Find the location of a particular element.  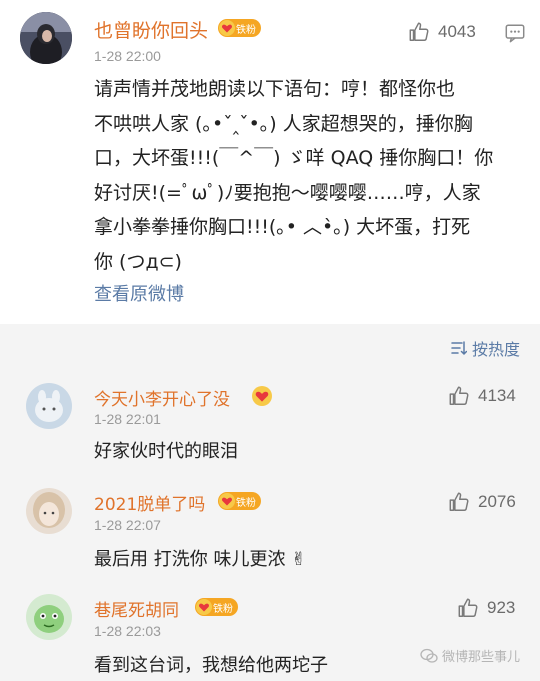

comment-time: 1-28 22:01 is located at coordinates (127, 419).